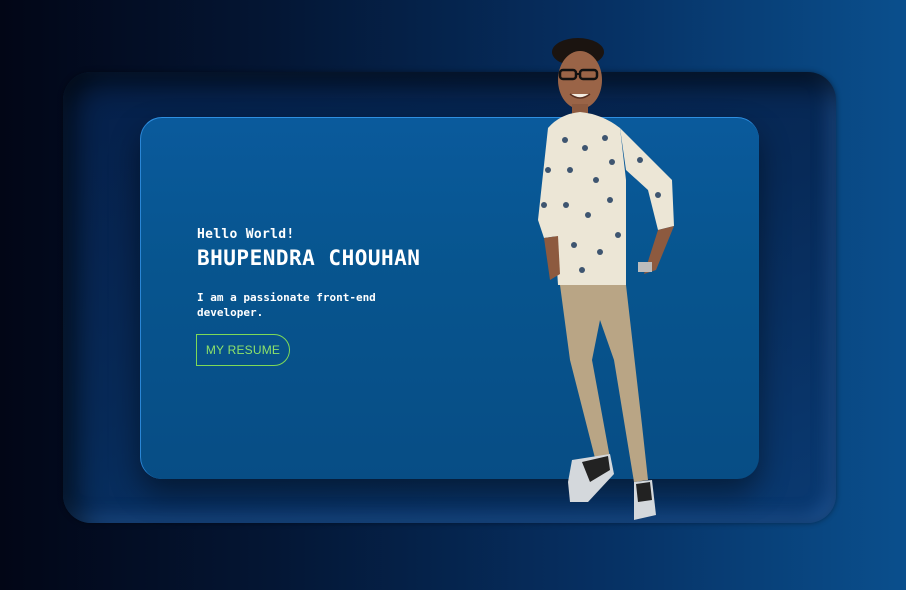 The height and width of the screenshot is (590, 906). I want to click on greeting-text: Hello World!, so click(246, 234).